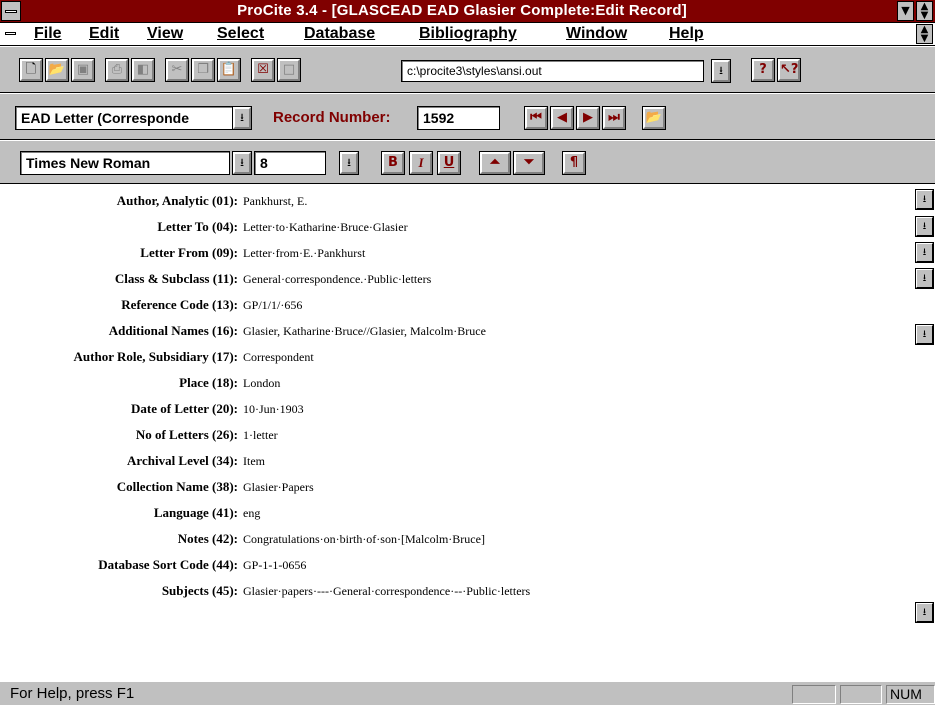 The width and height of the screenshot is (935, 705). I want to click on open-record-icon: 📂, so click(654, 118).